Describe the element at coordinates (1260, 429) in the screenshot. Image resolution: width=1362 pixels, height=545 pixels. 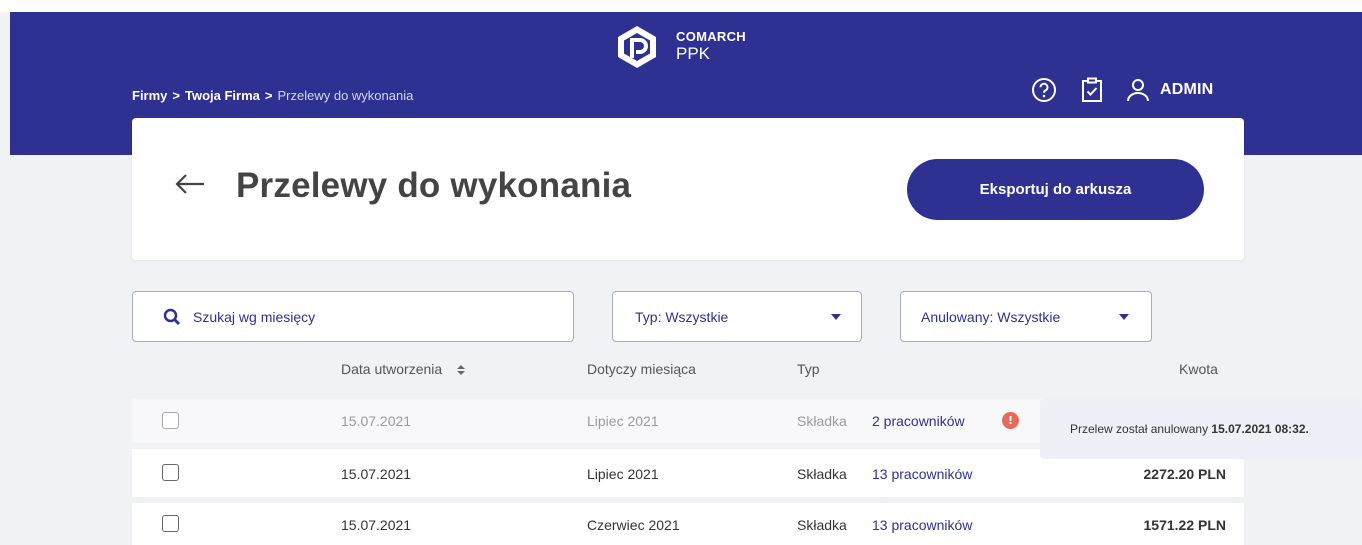
I see `tooltip-datetime: 15.07.2021 08:32.` at that location.